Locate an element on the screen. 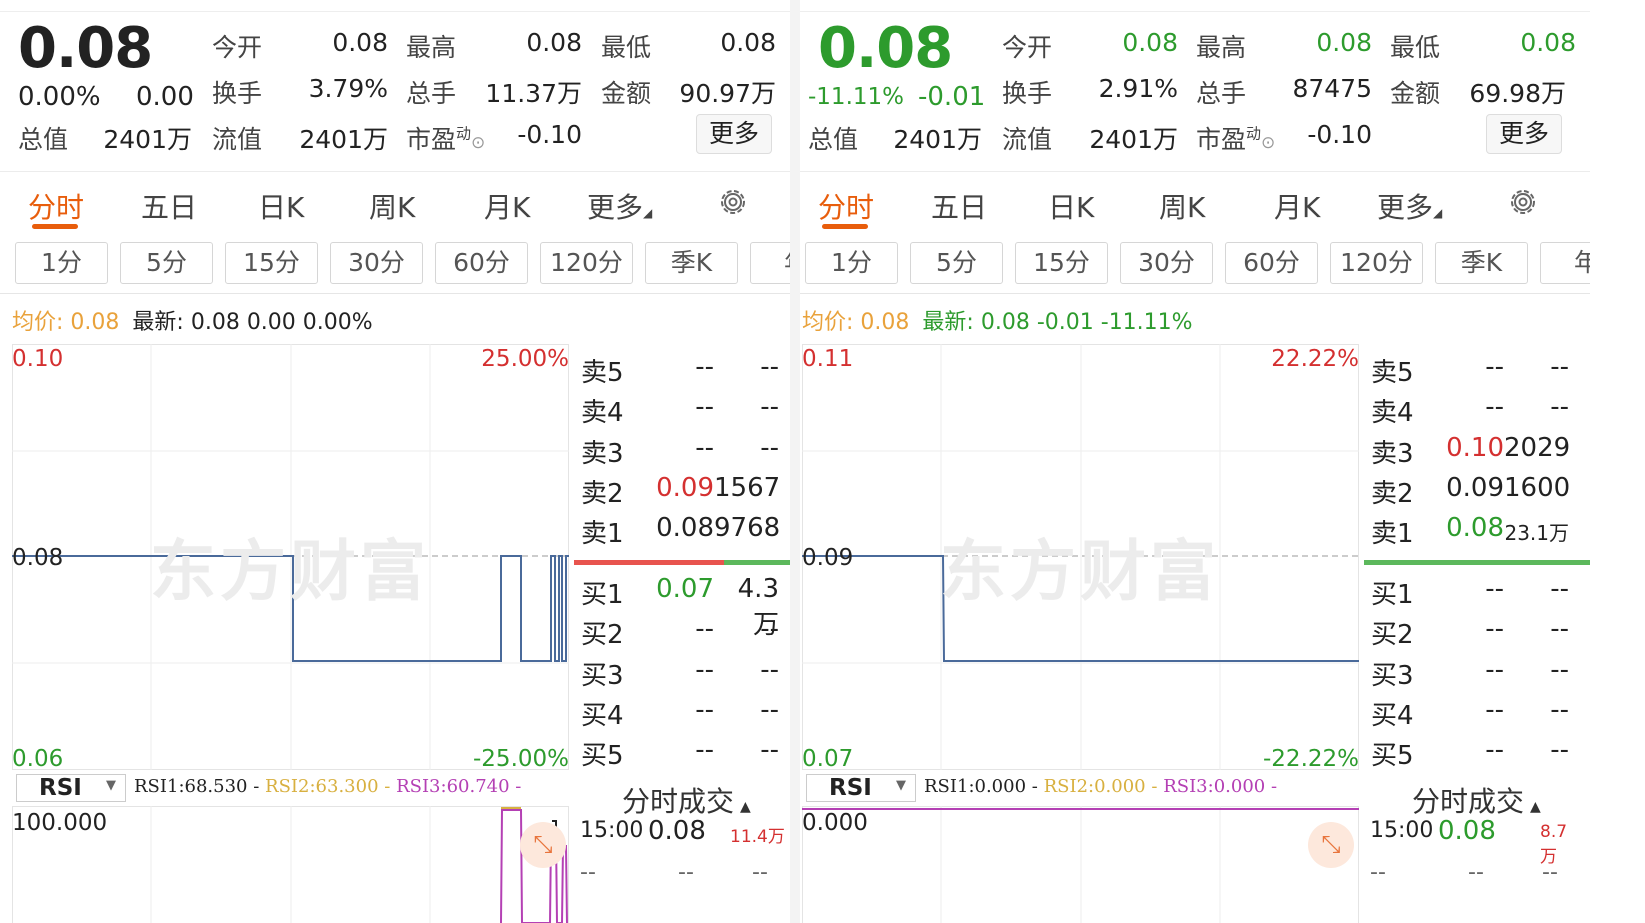 The width and height of the screenshot is (1645, 923). time-sales-title-text: 分时成交 is located at coordinates (1468, 801).